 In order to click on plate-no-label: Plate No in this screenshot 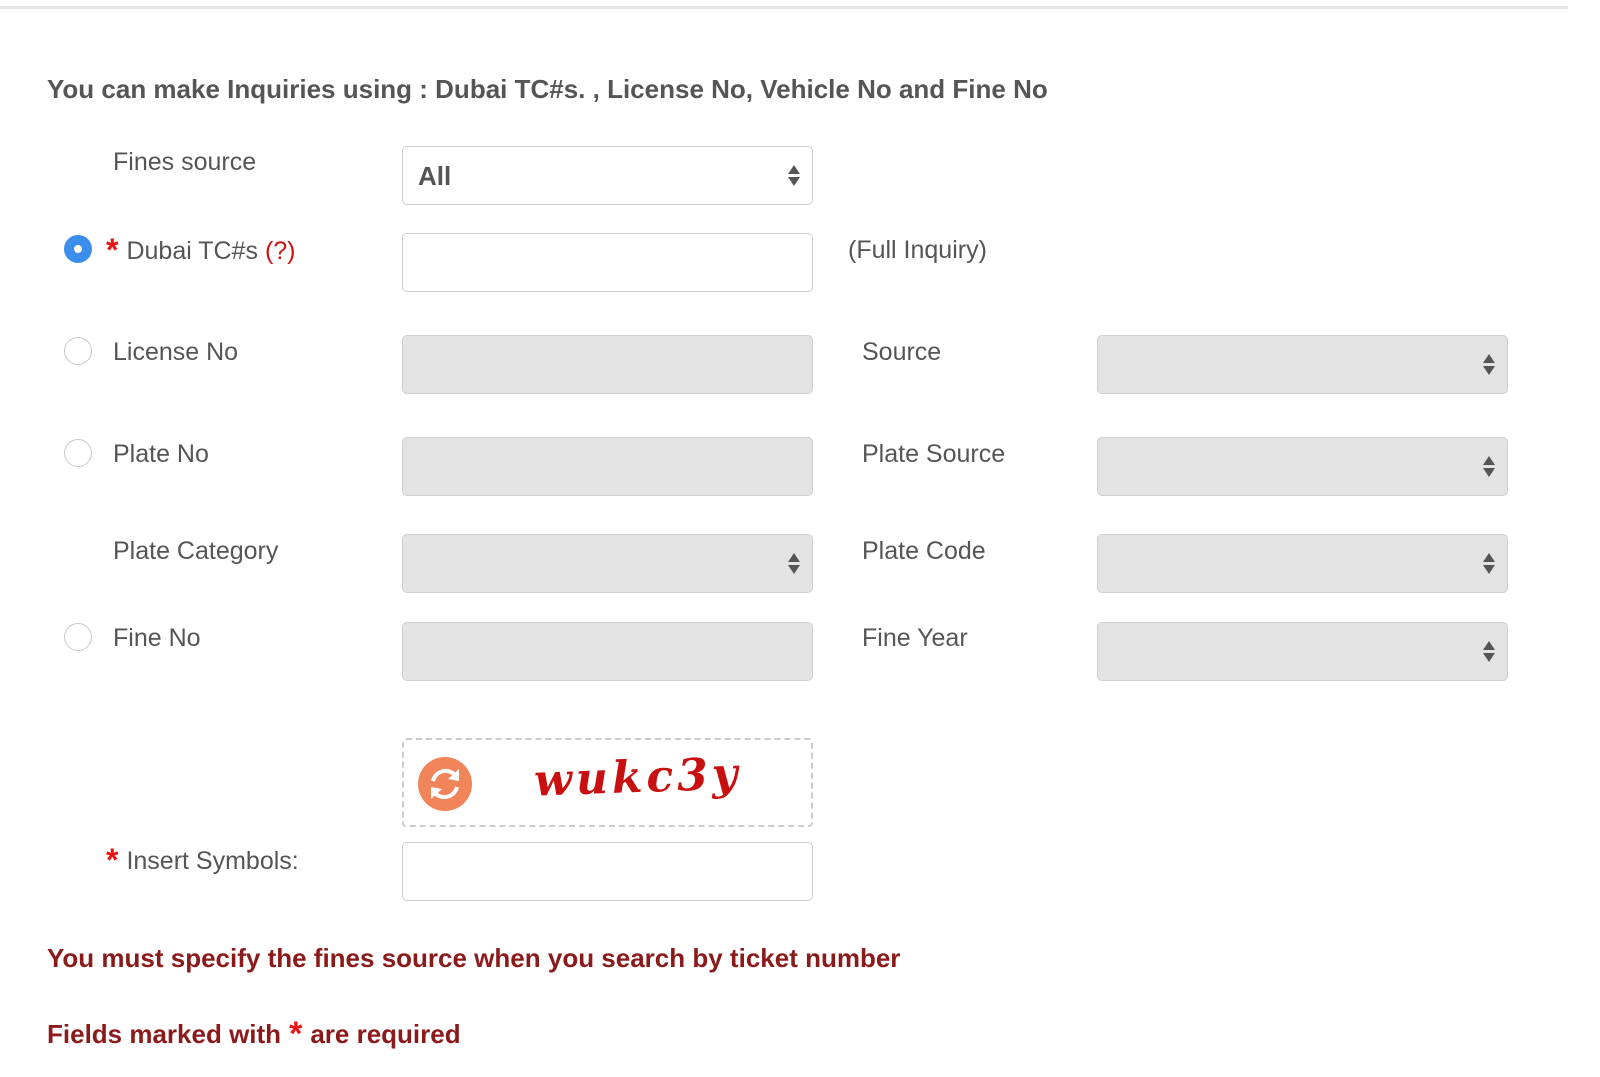, I will do `click(161, 454)`.